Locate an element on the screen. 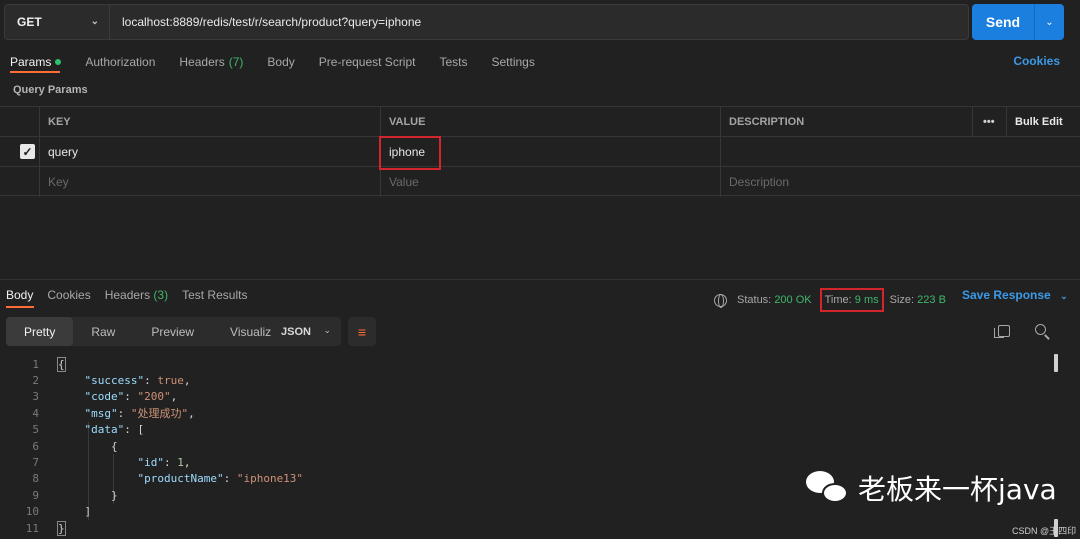 The image size is (1080, 539). code-line: 6 { is located at coordinates (540, 446).